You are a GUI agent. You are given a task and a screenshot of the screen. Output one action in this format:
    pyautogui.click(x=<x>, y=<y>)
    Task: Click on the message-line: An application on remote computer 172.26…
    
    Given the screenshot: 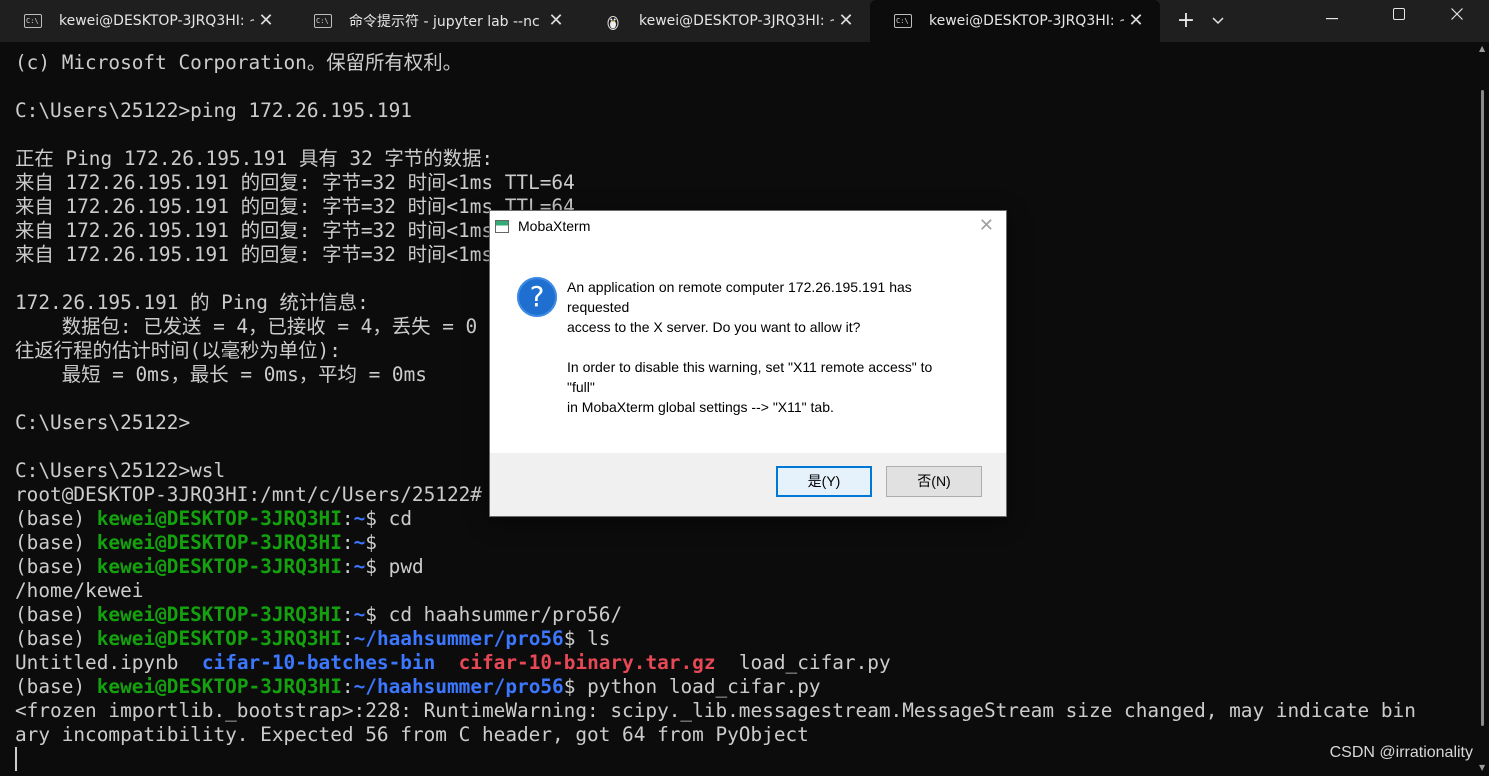 What is the action you would take?
    pyautogui.click(x=739, y=287)
    